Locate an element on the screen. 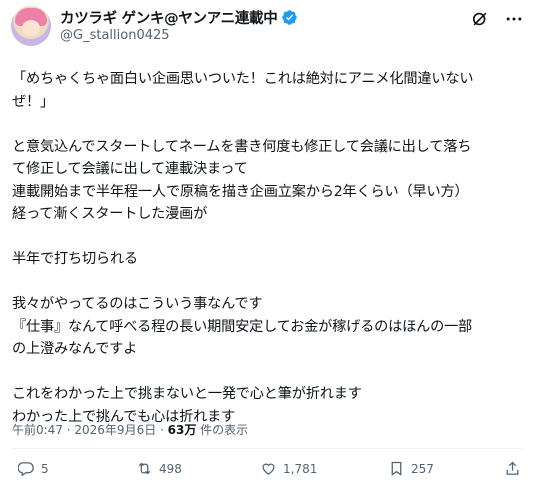 This screenshot has width=534, height=491. repost-count: 498 is located at coordinates (170, 468).